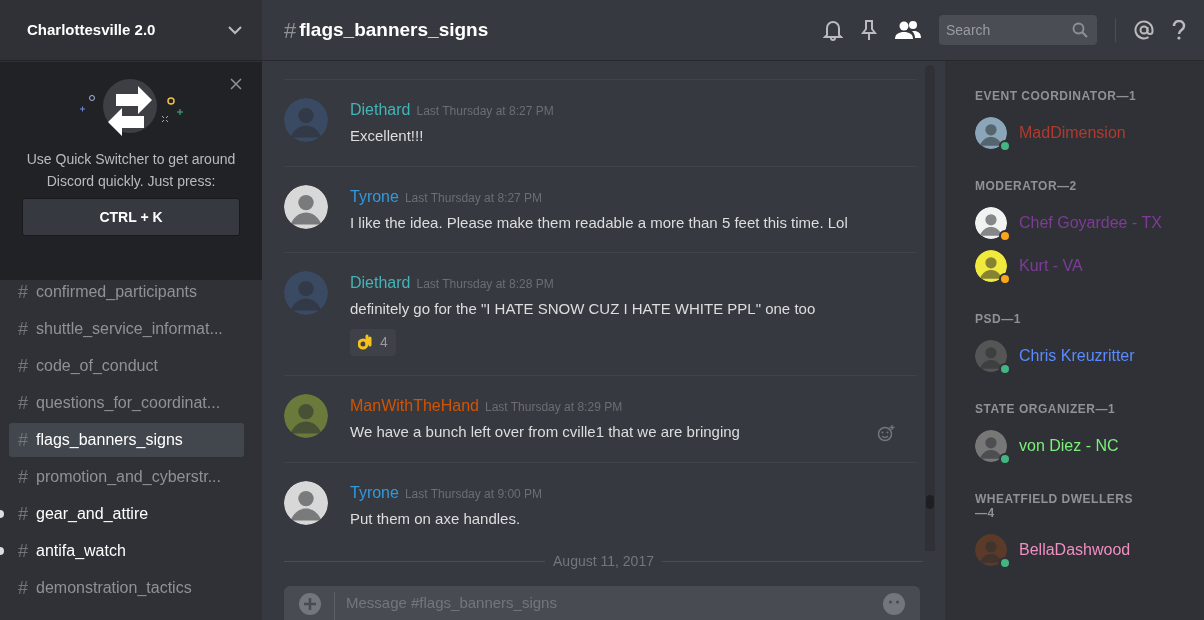 The width and height of the screenshot is (1204, 620). I want to click on channel-name: antifa_watch, so click(81, 551).